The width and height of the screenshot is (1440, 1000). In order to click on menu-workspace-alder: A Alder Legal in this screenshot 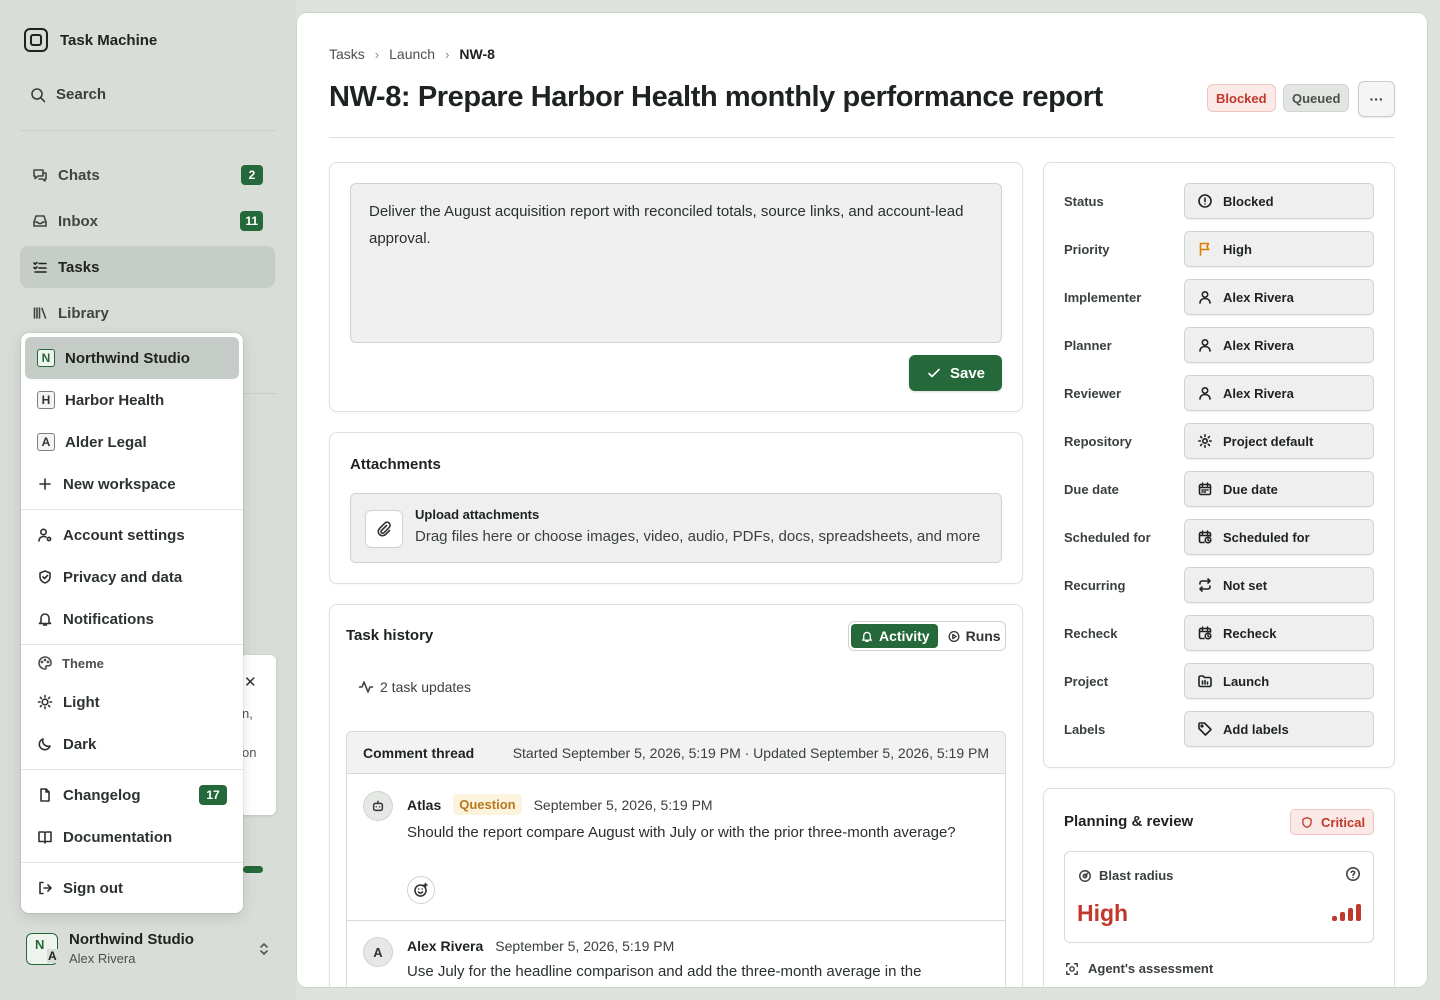, I will do `click(132, 442)`.